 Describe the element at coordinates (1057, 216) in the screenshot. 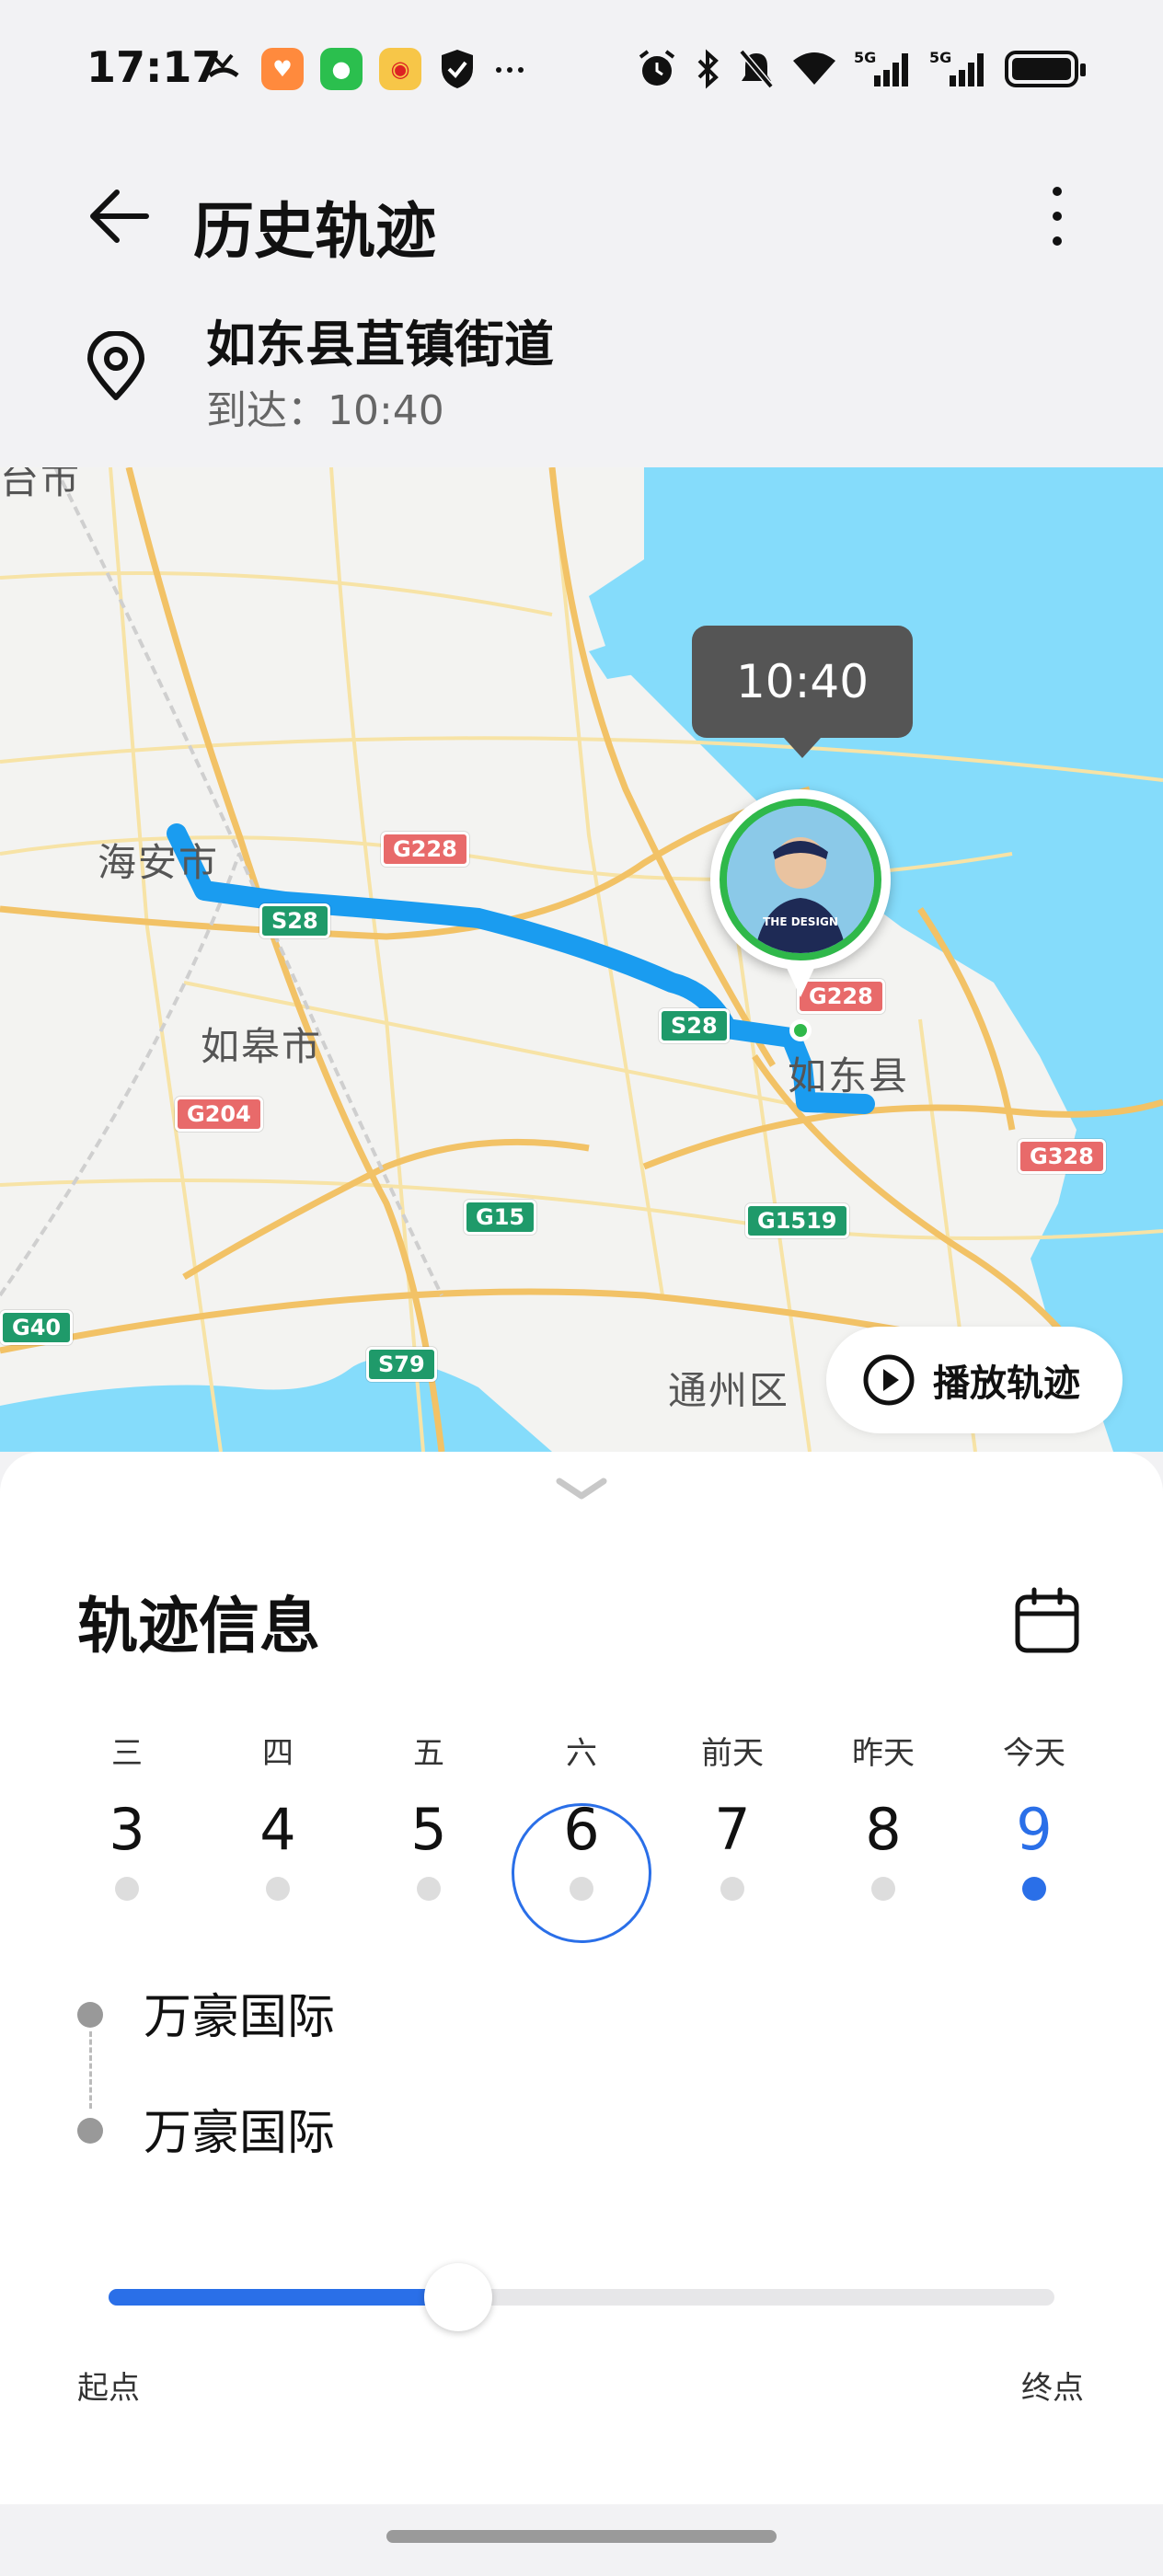

I see `more-options-button` at that location.